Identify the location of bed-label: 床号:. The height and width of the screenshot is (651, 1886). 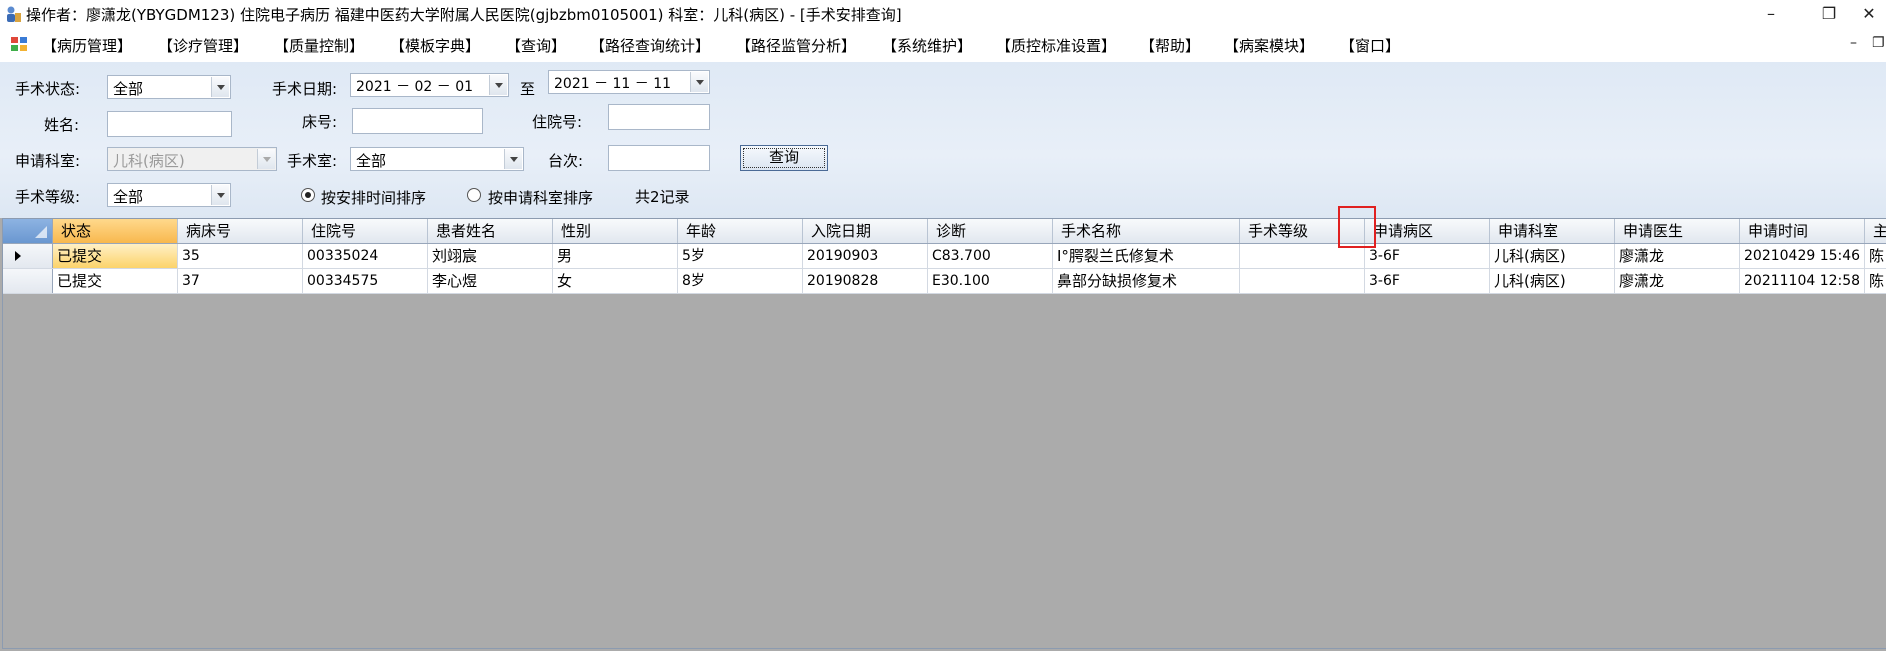
(320, 122).